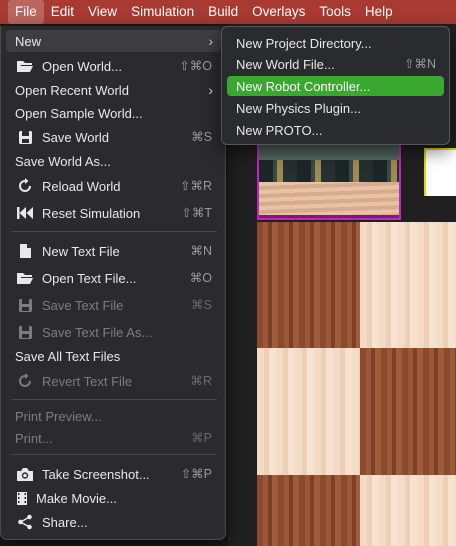 The width and height of the screenshot is (456, 546). Describe the element at coordinates (113, 137) in the screenshot. I see `menu-item-save-world: Save World ⌘S` at that location.